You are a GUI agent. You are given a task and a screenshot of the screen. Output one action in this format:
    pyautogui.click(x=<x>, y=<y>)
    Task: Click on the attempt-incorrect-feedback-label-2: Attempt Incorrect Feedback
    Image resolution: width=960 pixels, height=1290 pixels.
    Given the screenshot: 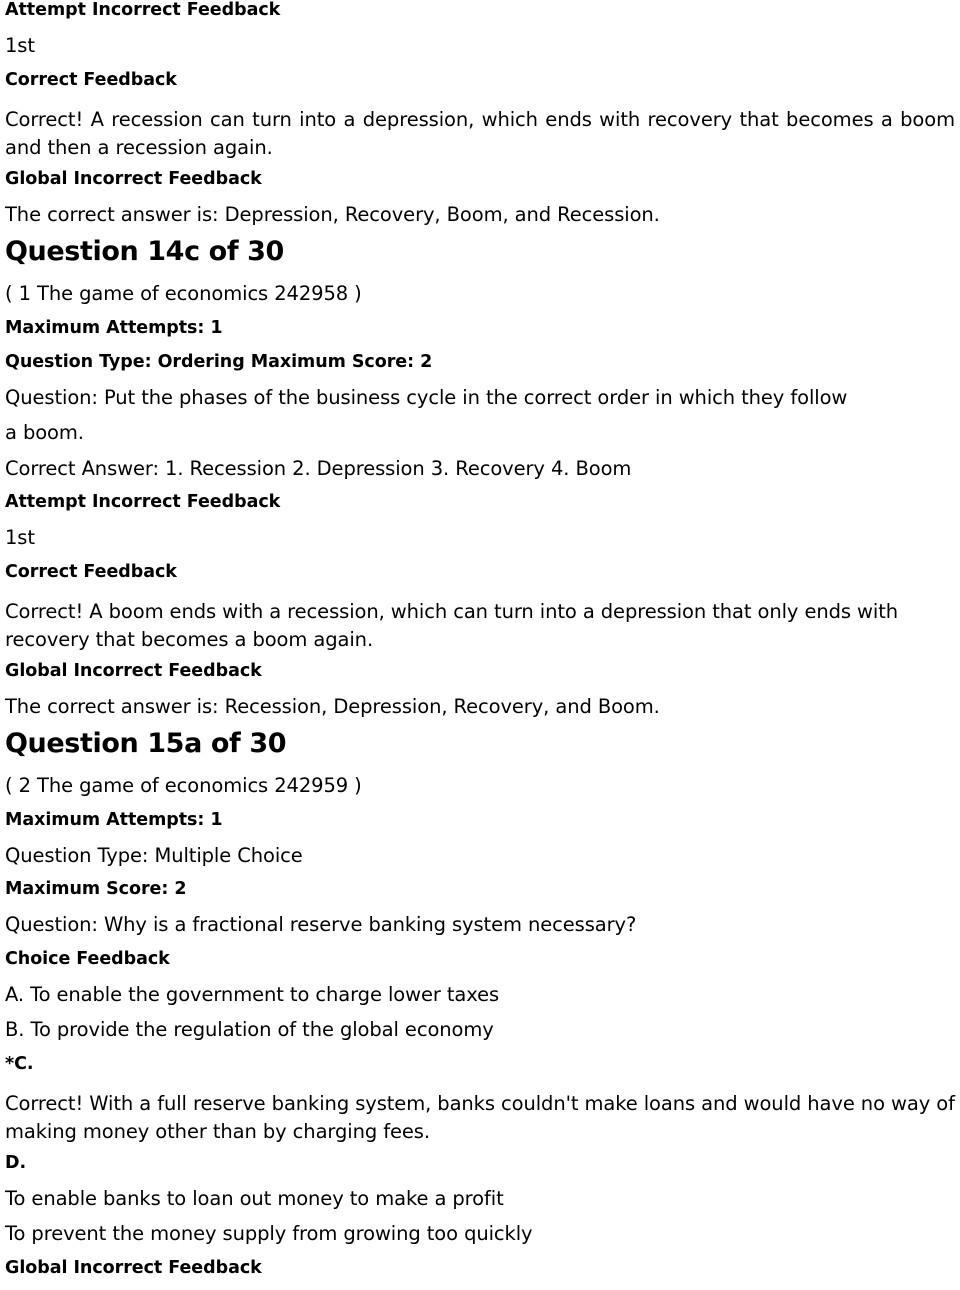 What is the action you would take?
    pyautogui.click(x=143, y=502)
    